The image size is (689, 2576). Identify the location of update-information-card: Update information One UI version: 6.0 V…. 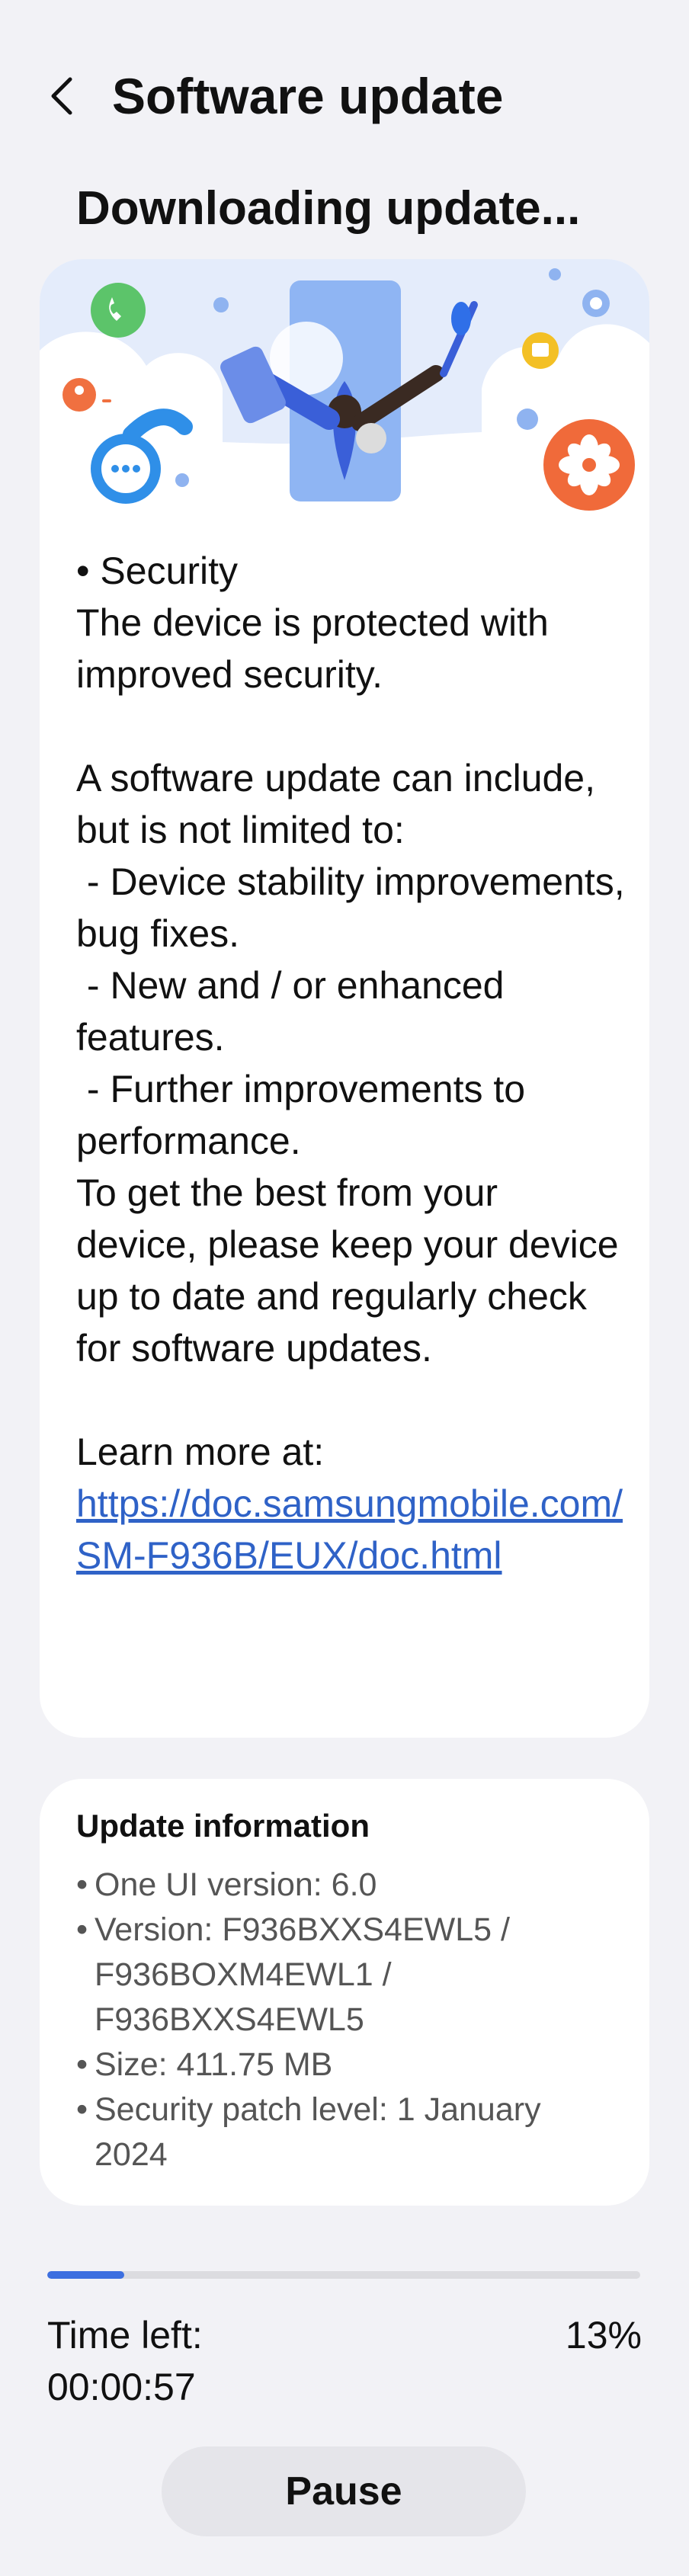
(344, 1993).